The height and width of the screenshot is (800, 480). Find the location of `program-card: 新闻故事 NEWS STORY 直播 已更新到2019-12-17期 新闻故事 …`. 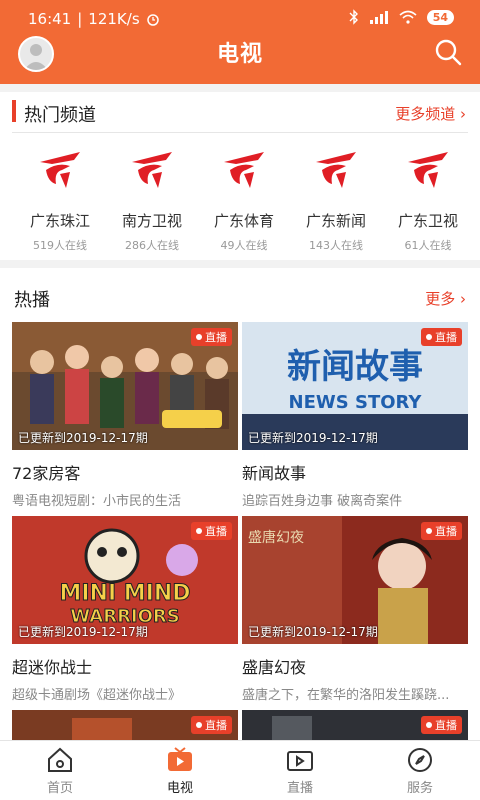

program-card: 新闻故事 NEWS STORY 直播 已更新到2019-12-17期 新闻故事 … is located at coordinates (355, 415).